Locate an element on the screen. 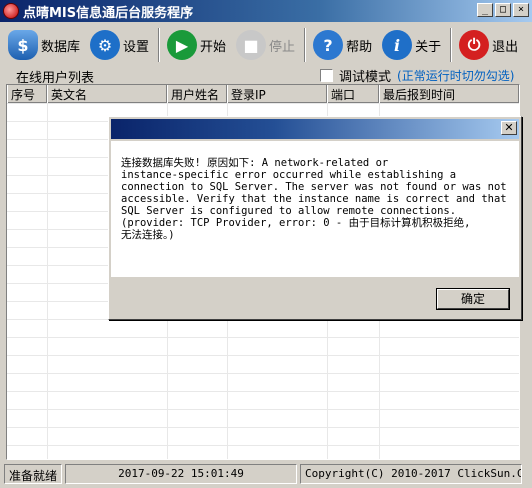  window-controls: _ □ × is located at coordinates (503, 10).